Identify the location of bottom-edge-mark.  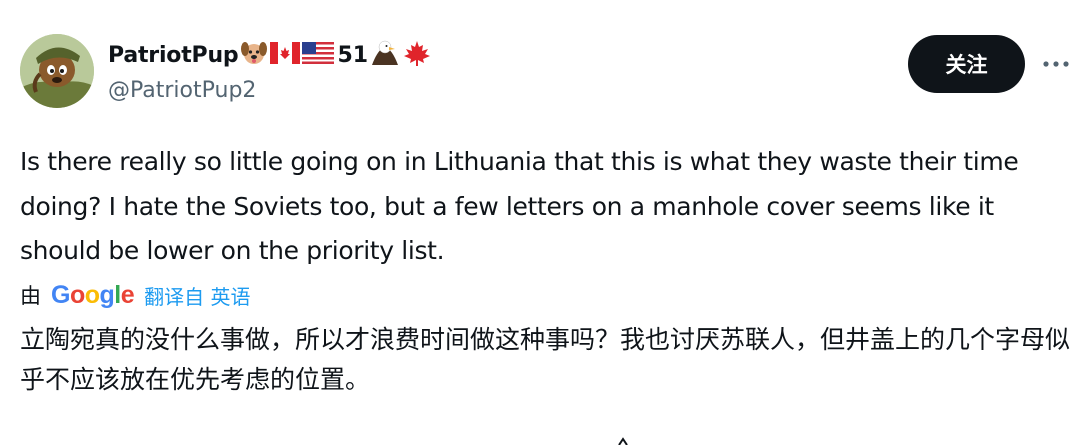
(623, 441).